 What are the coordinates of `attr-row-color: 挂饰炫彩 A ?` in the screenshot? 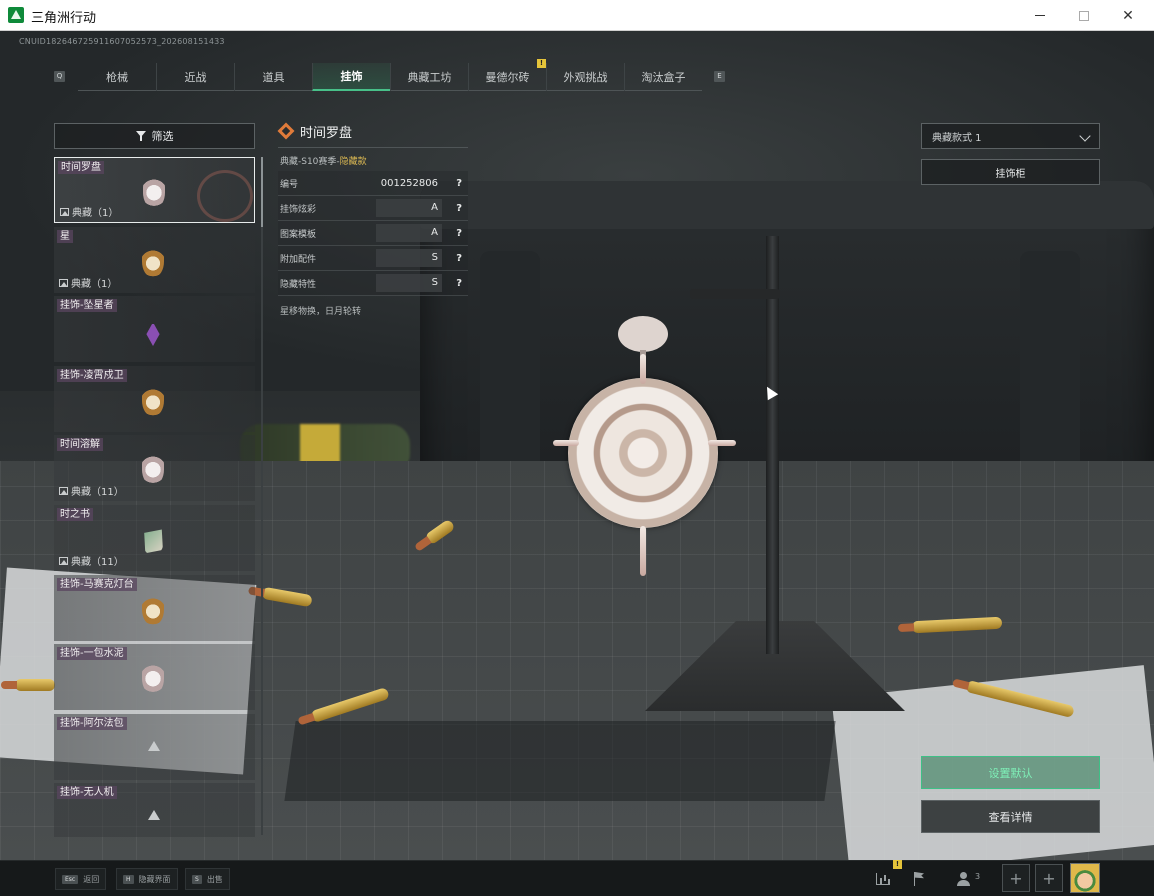 It's located at (373, 208).